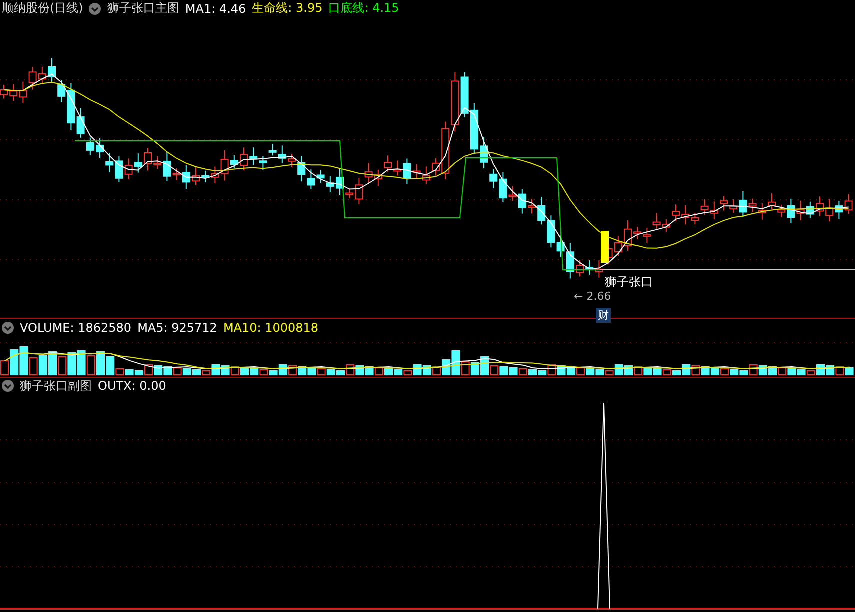  Describe the element at coordinates (364, 9) in the screenshot. I see `indicator-reading: 口底线: 4.15` at that location.